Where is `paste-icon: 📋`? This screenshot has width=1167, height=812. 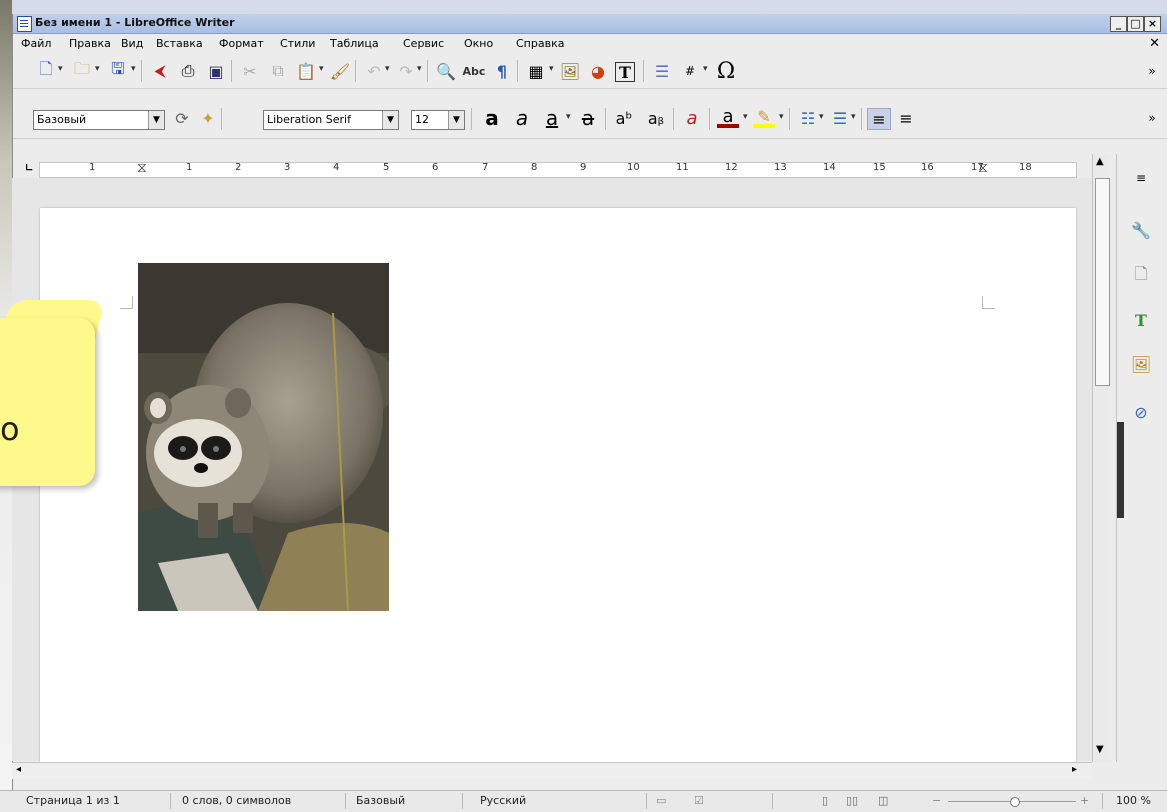 paste-icon: 📋 is located at coordinates (306, 71).